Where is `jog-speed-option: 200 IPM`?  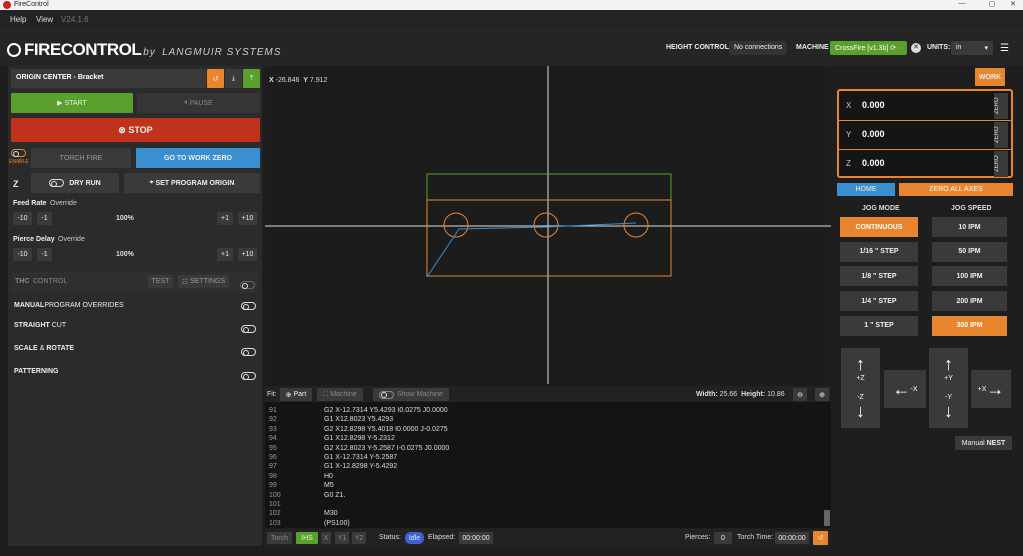
jog-speed-option: 200 IPM is located at coordinates (969, 301).